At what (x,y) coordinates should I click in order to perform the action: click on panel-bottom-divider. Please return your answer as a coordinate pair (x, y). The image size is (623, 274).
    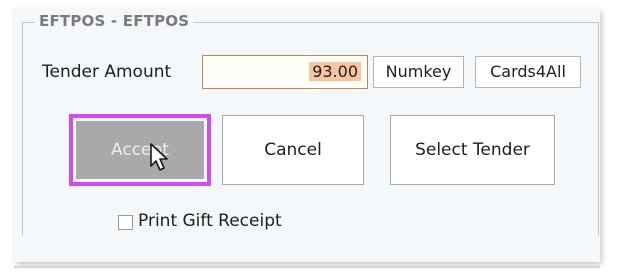
    Looking at the image, I should click on (307, 267).